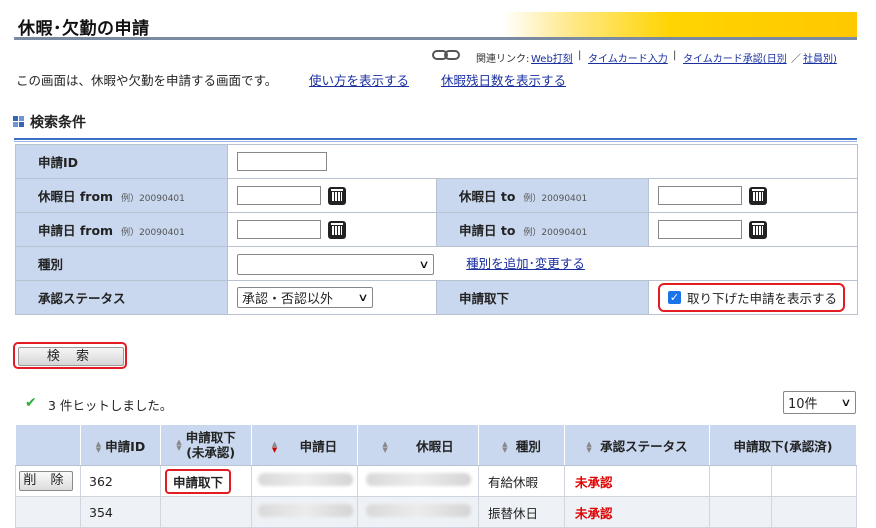 The width and height of the screenshot is (876, 528). What do you see at coordinates (121, 229) in the screenshot?
I see `apply-from-label: 申請日 from 例）20090401` at bounding box center [121, 229].